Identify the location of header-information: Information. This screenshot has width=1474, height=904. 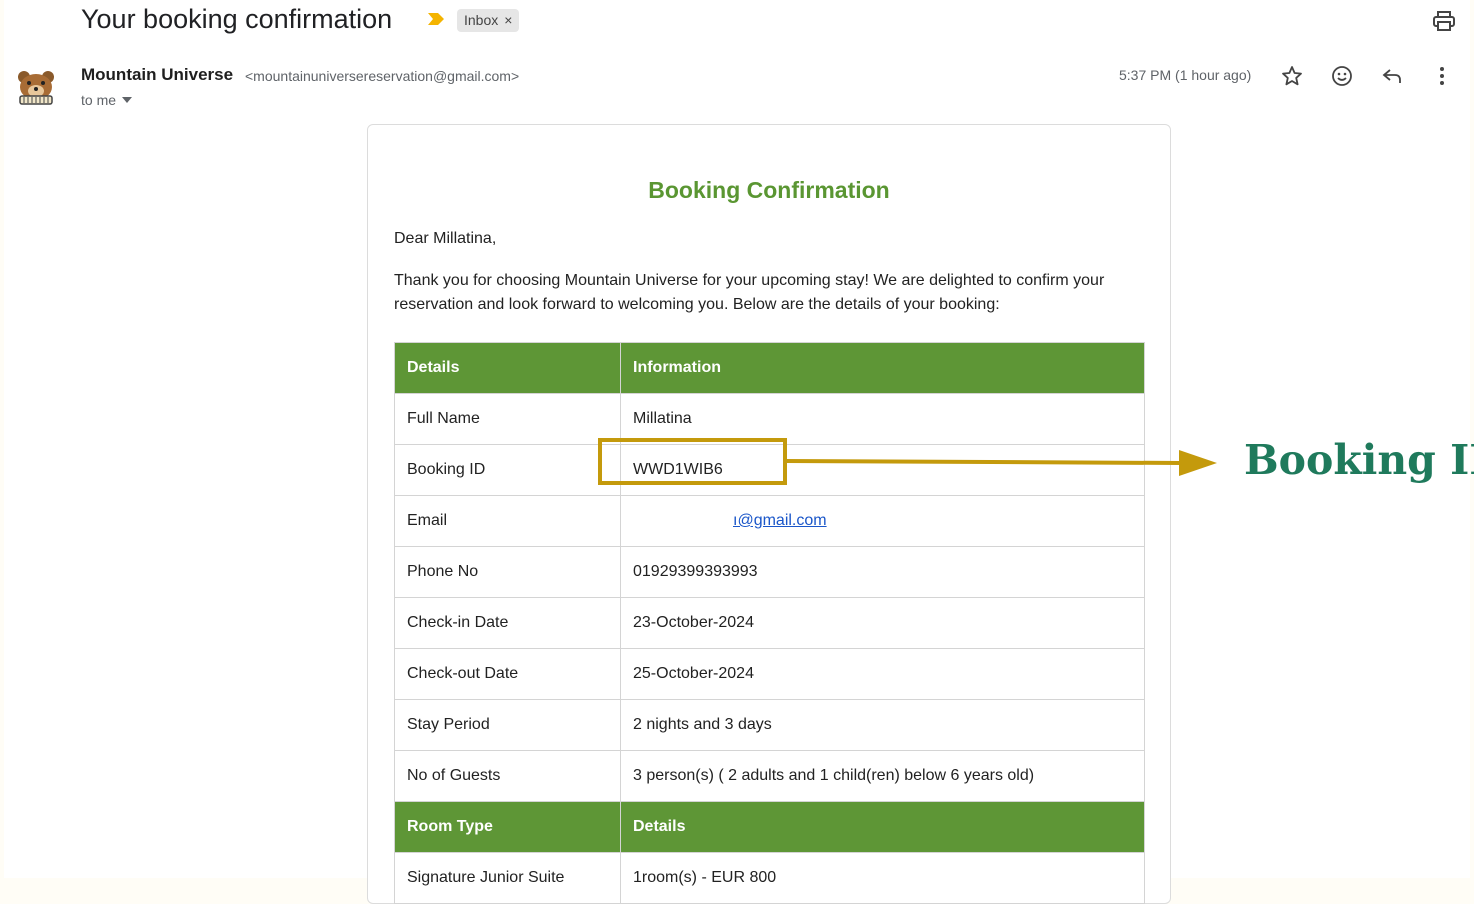
(882, 368).